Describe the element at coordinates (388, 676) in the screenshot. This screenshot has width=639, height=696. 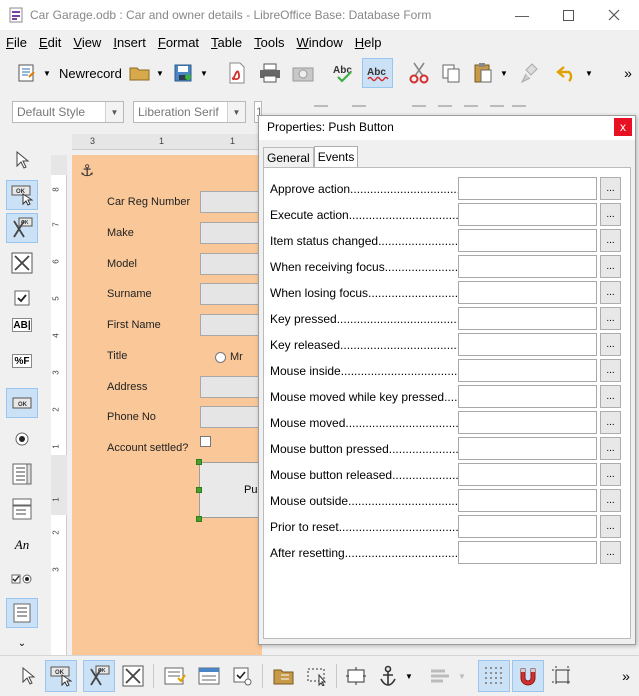
I see `anchor-button` at that location.